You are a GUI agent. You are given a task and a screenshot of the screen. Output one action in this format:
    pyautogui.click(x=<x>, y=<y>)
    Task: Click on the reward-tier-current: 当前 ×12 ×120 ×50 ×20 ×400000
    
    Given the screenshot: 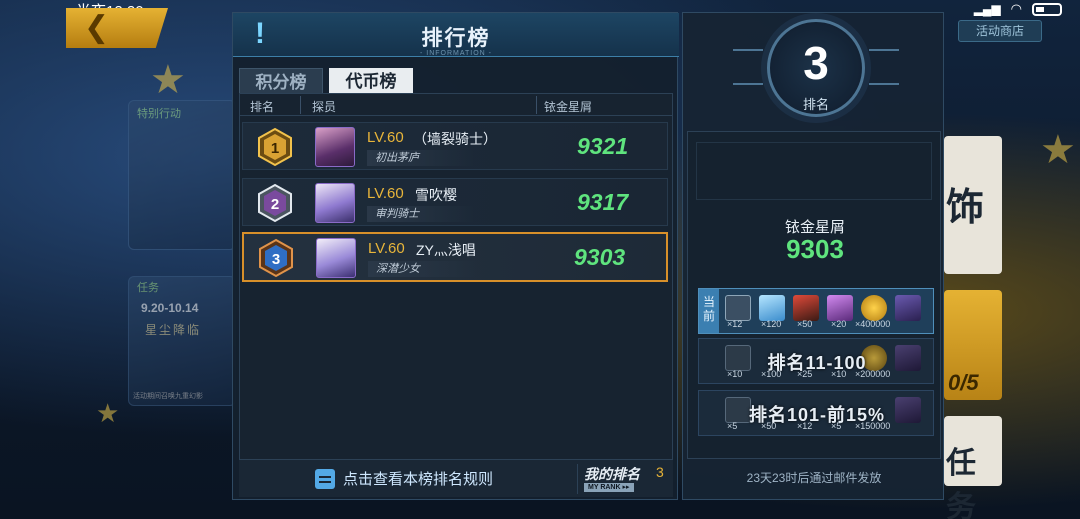 What is the action you would take?
    pyautogui.click(x=816, y=311)
    